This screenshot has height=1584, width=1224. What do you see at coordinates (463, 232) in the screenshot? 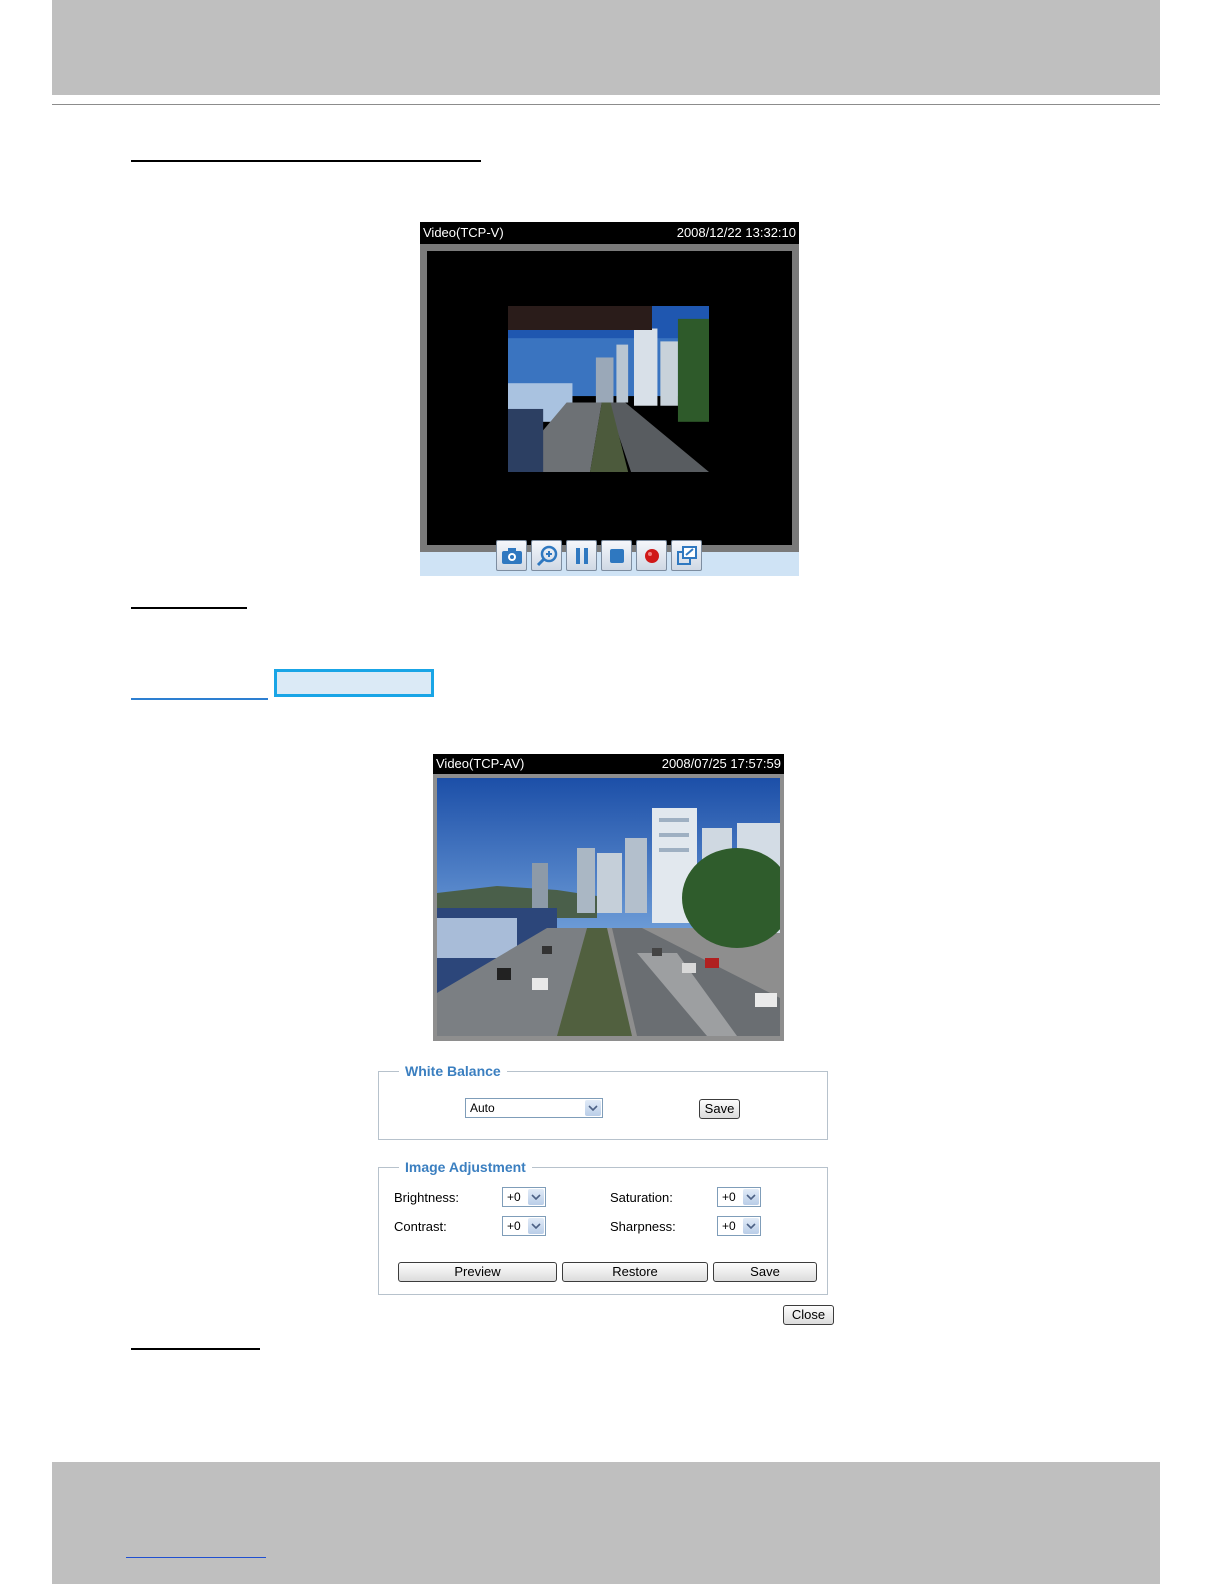
I see `protocol-label: Video(TCP-V)` at bounding box center [463, 232].